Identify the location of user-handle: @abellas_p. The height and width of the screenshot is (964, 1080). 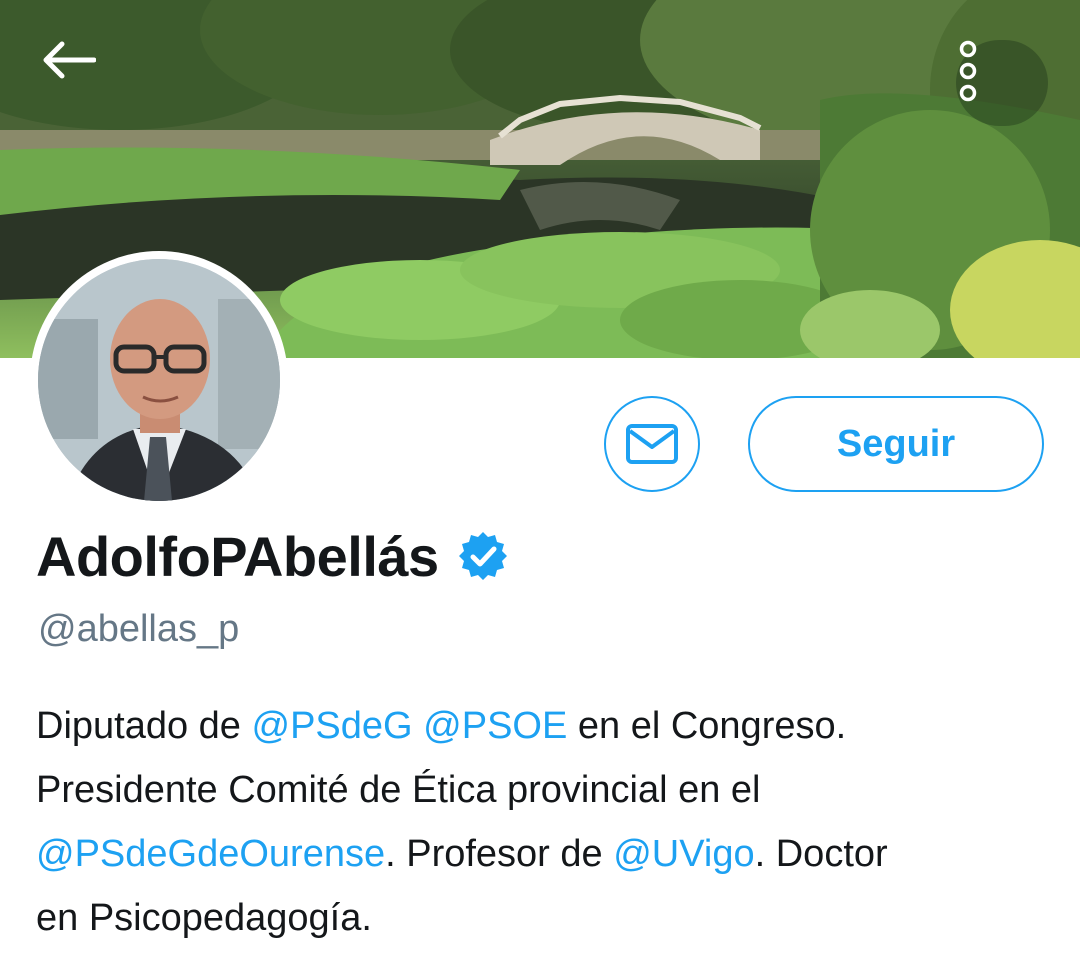
(139, 629).